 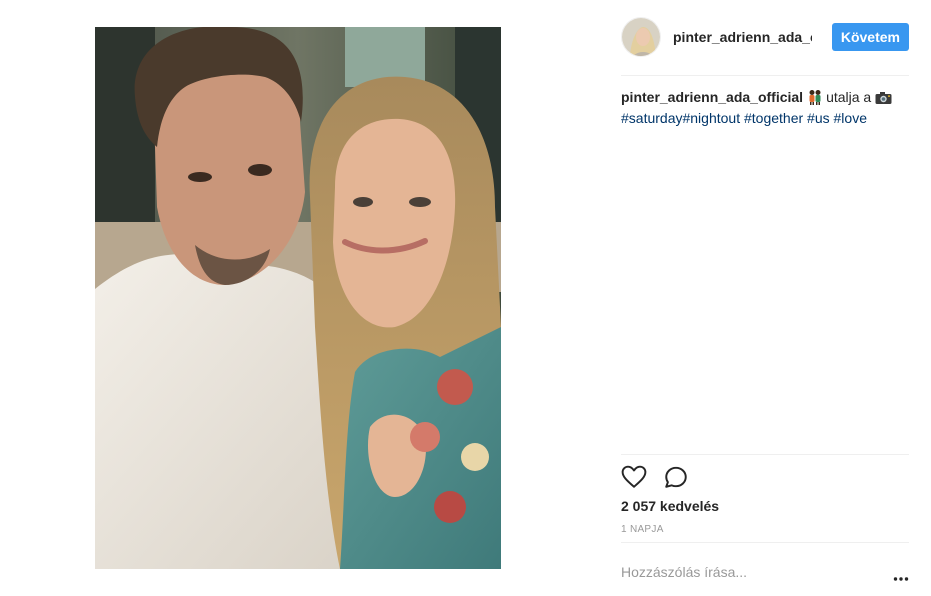 What do you see at coordinates (883, 100) in the screenshot?
I see `camera-emoji-icon` at bounding box center [883, 100].